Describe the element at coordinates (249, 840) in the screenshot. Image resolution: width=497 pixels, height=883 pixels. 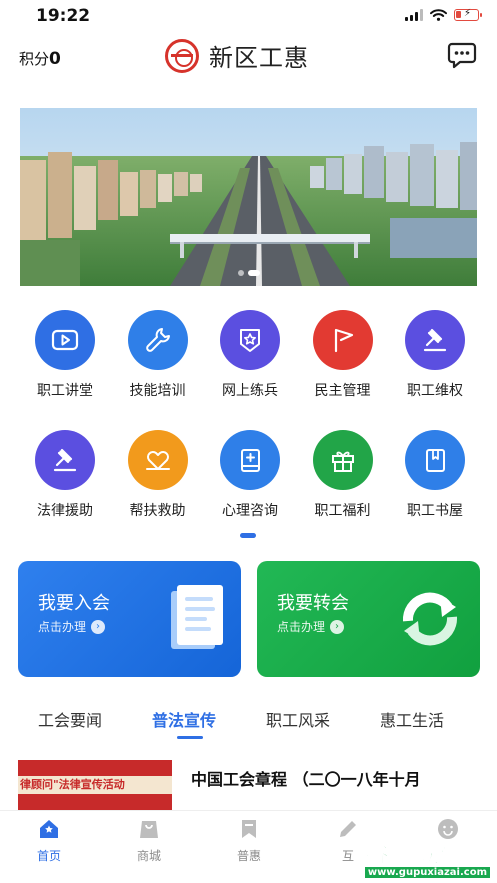
I see `nav-benefits: 普惠` at that location.